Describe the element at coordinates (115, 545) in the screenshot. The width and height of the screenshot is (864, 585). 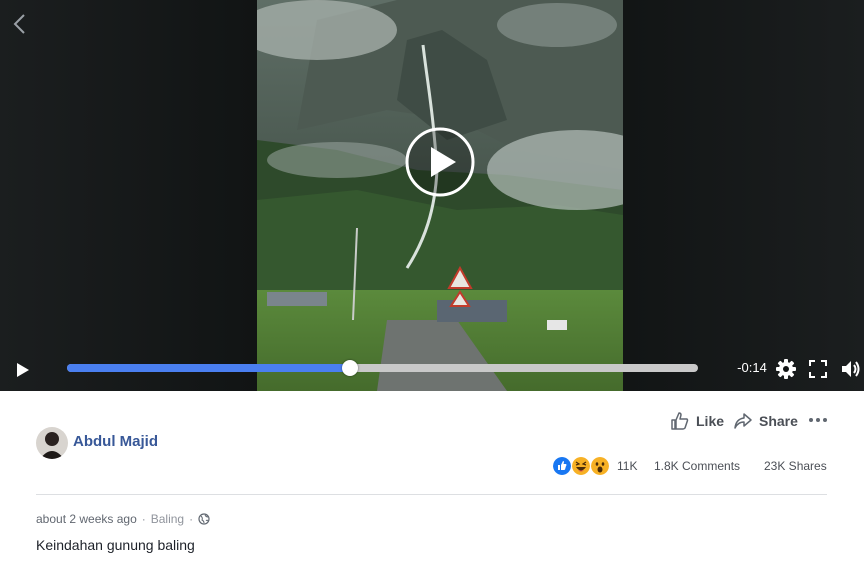
I see `post-caption: Keindahan gunung baling` at that location.